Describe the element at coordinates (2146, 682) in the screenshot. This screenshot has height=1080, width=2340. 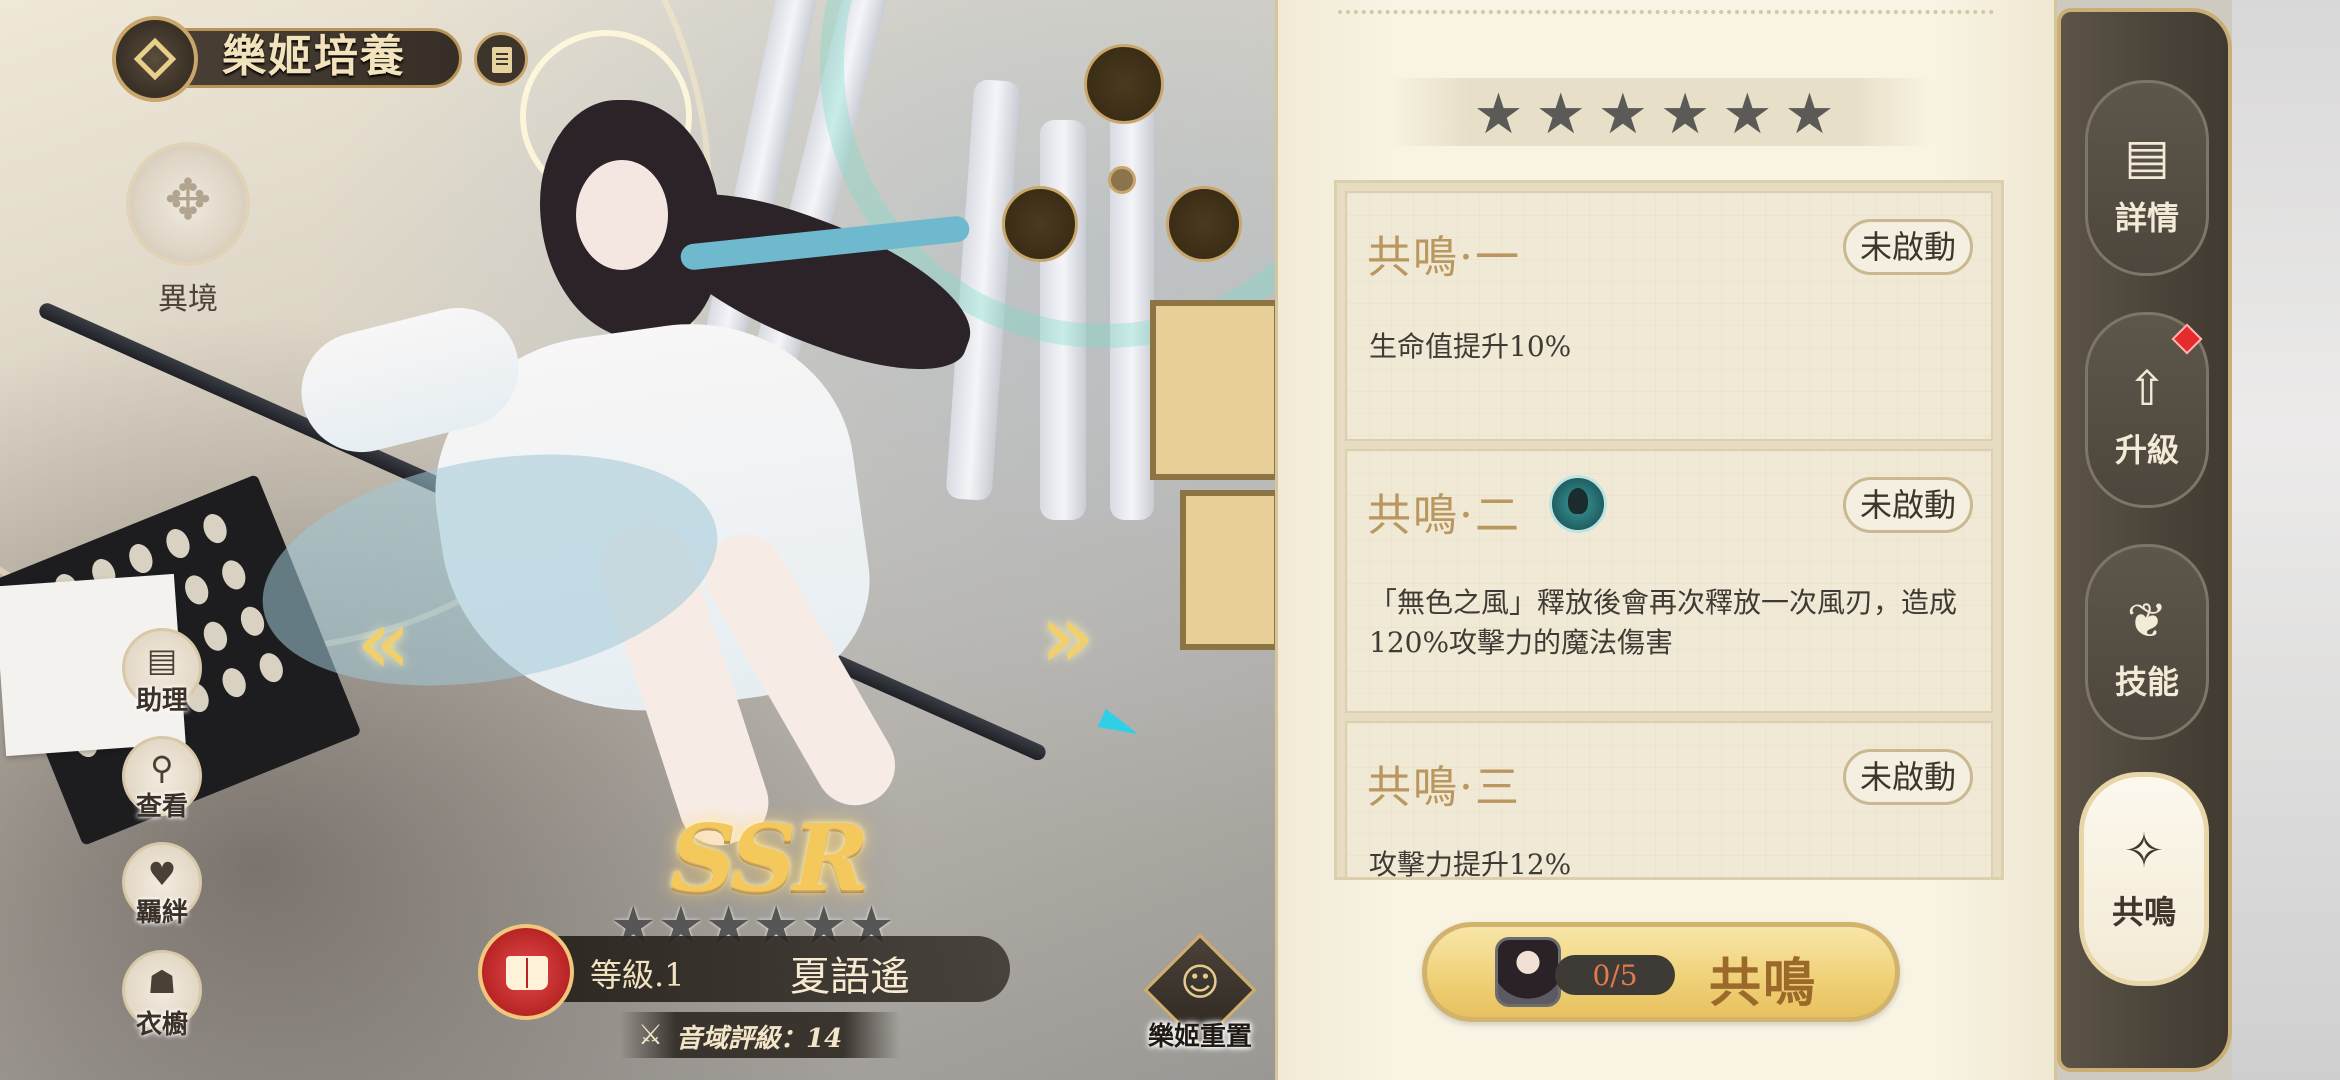
I see `tab-label: 技能` at that location.